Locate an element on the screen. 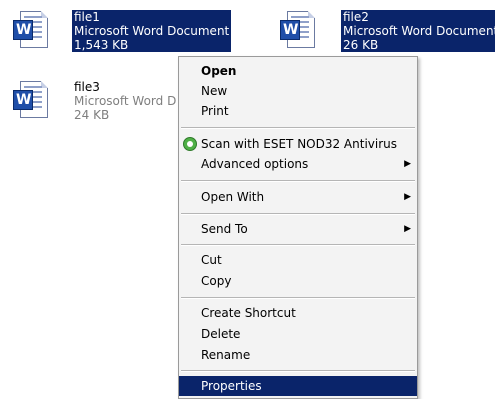  menu-item-print: Print is located at coordinates (298, 111).